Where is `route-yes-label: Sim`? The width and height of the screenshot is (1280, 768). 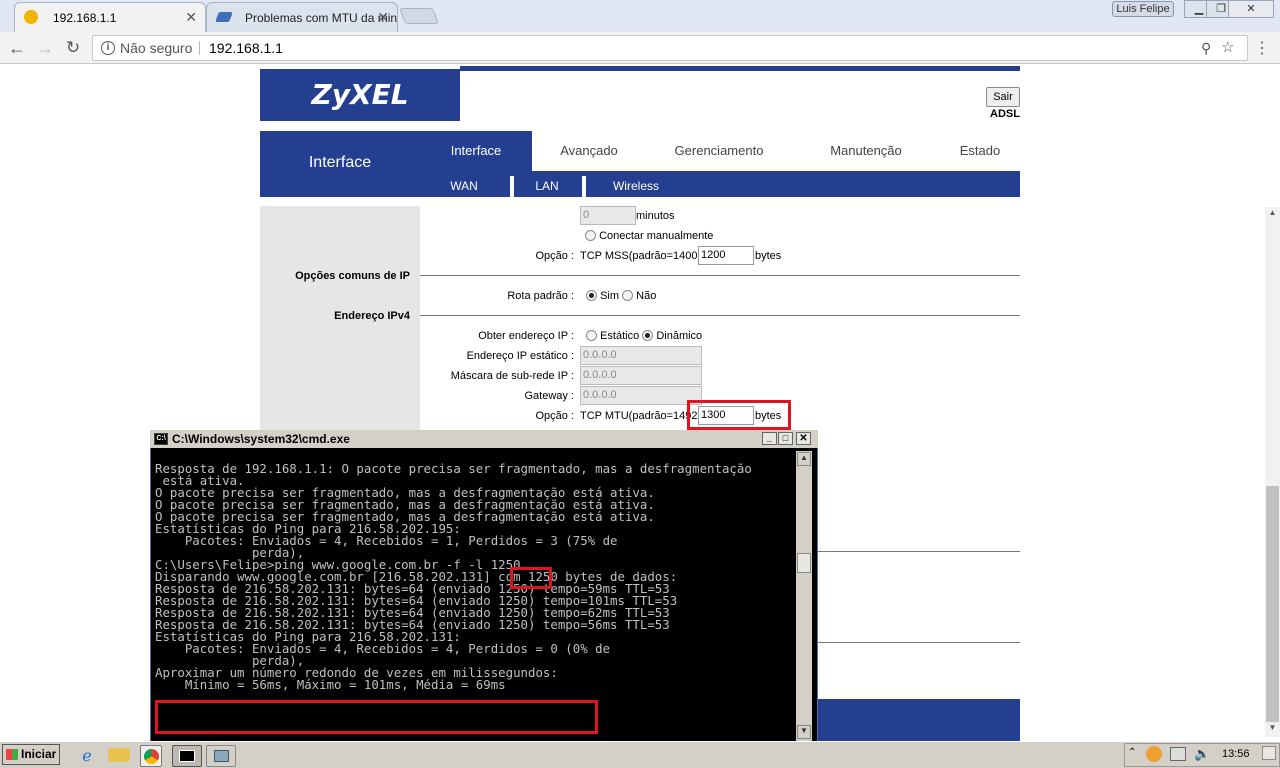
route-yes-label: Sim is located at coordinates (610, 296).